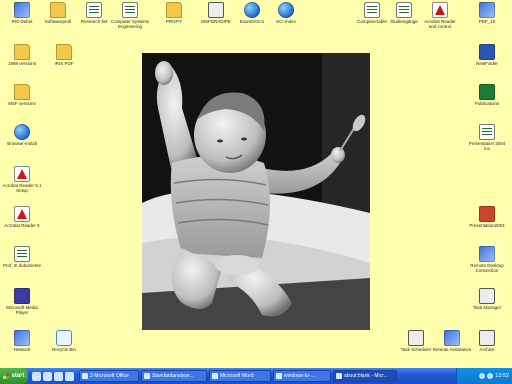 The width and height of the screenshot is (512, 384). What do you see at coordinates (487, 259) in the screenshot?
I see `desktop-icon: Remote Desktop Connection` at bounding box center [487, 259].